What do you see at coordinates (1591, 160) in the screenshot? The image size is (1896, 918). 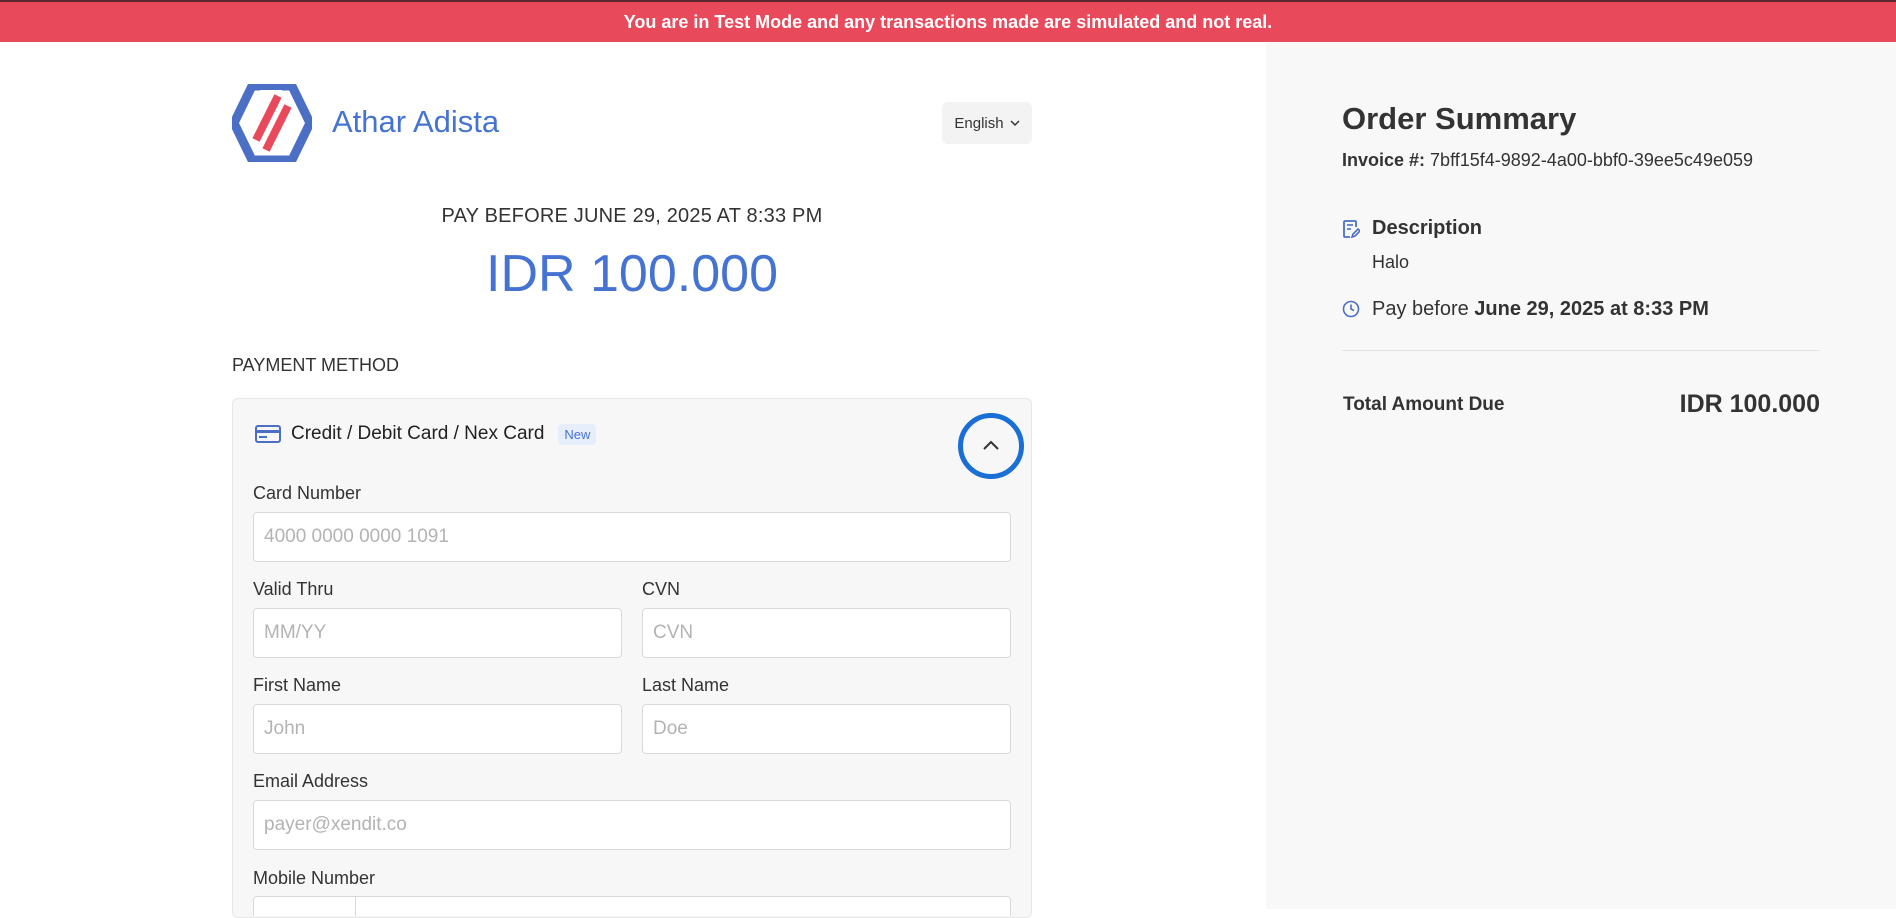 I see `invoice-value: 7bff15f4-9892-4a00-bbf0-39ee5c49e059` at bounding box center [1591, 160].